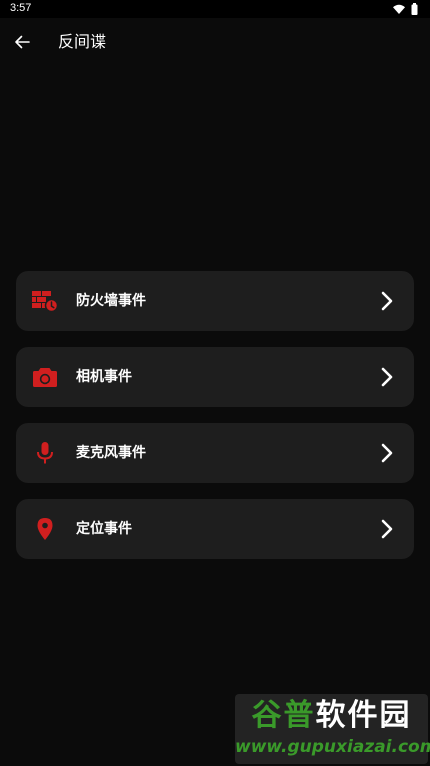 This screenshot has width=430, height=766. I want to click on watermark-title-part2: 软件园, so click(363, 715).